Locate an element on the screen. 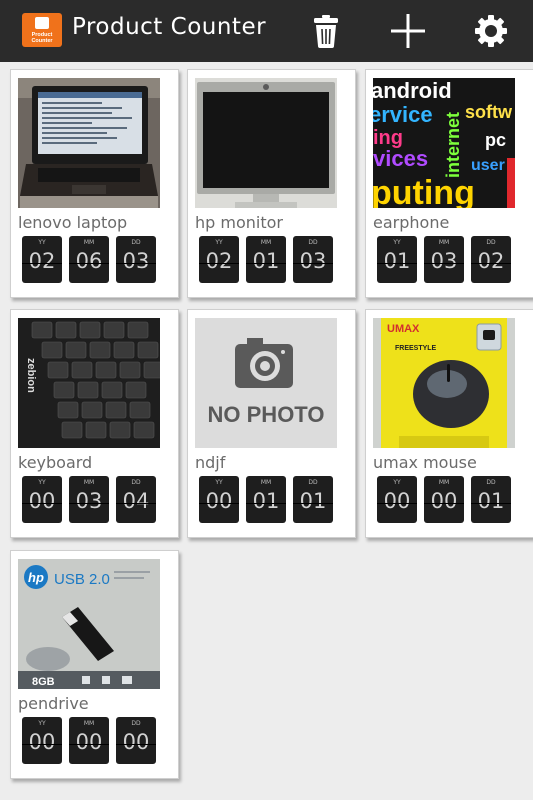 This screenshot has height=800, width=533. svg-text: UMAX is located at coordinates (403, 329).